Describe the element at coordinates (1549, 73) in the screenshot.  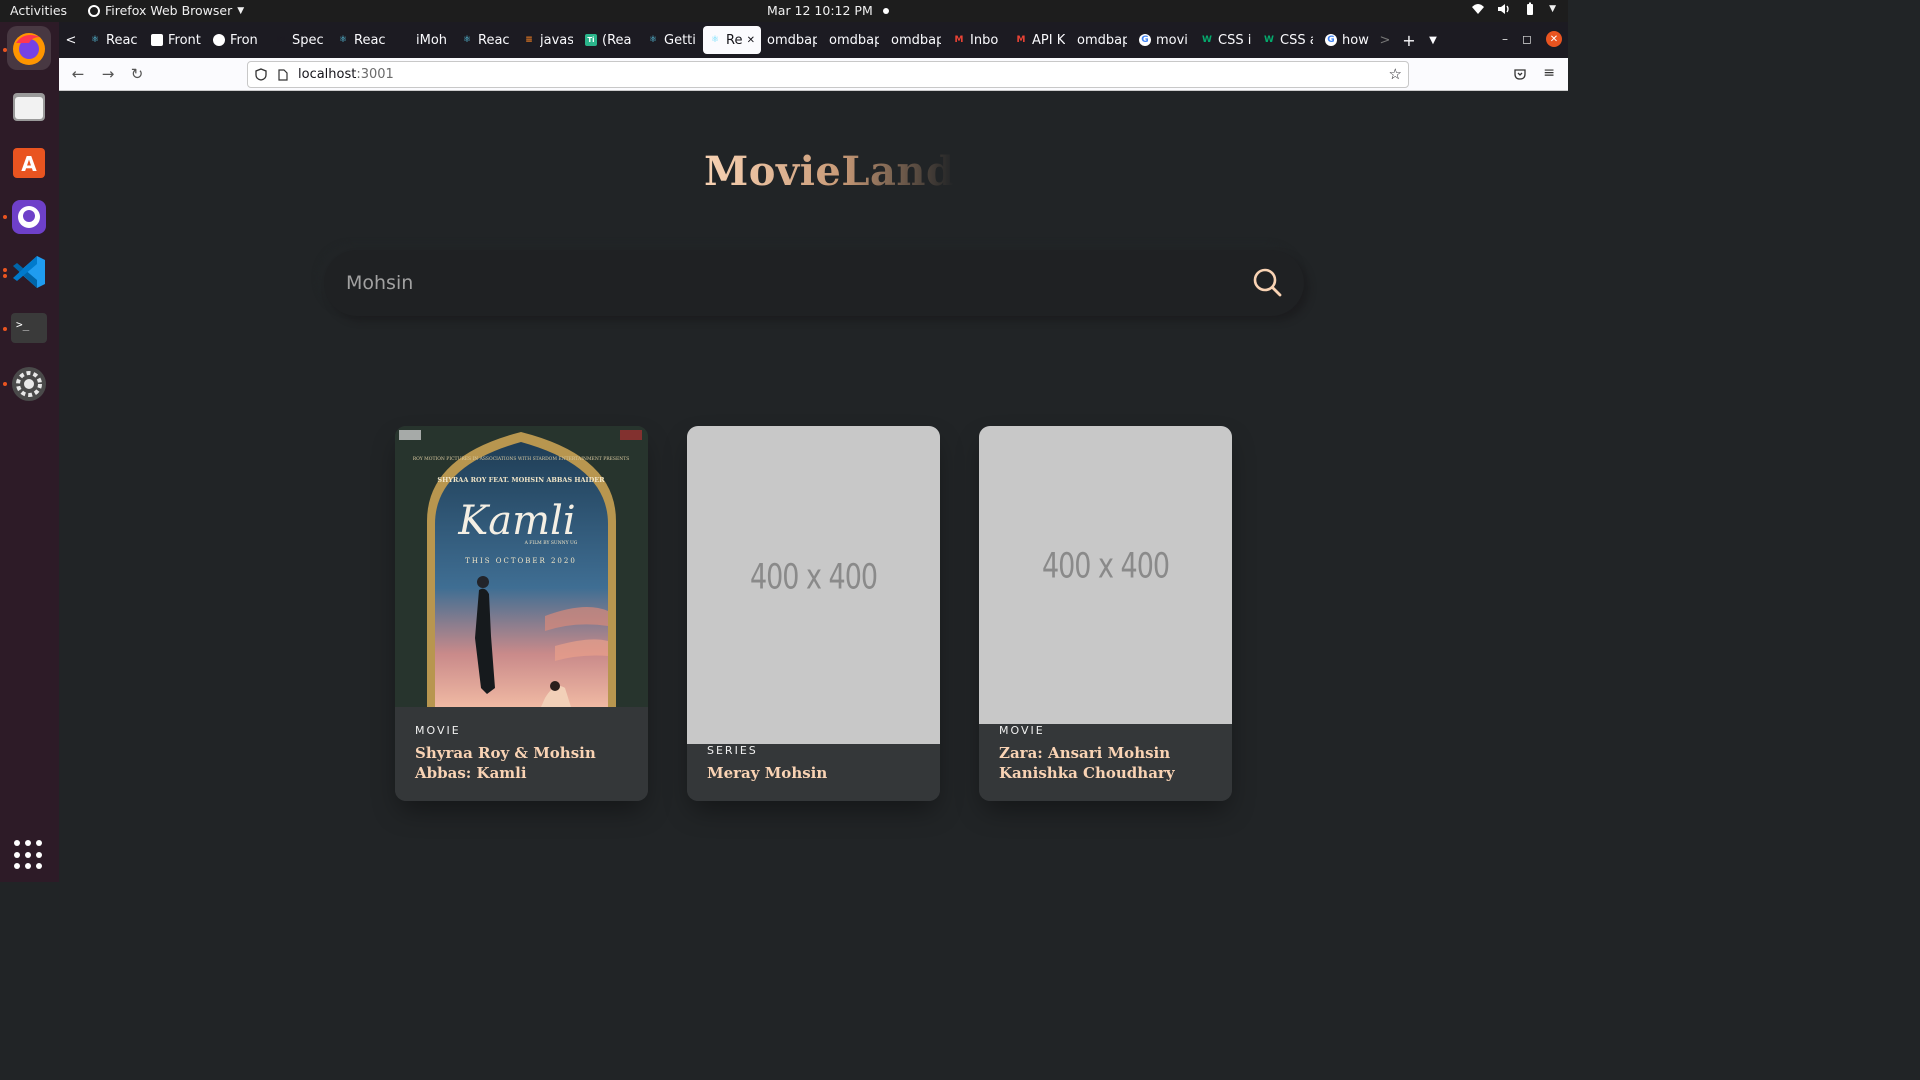
I see `app-menu-icon: ≡` at that location.